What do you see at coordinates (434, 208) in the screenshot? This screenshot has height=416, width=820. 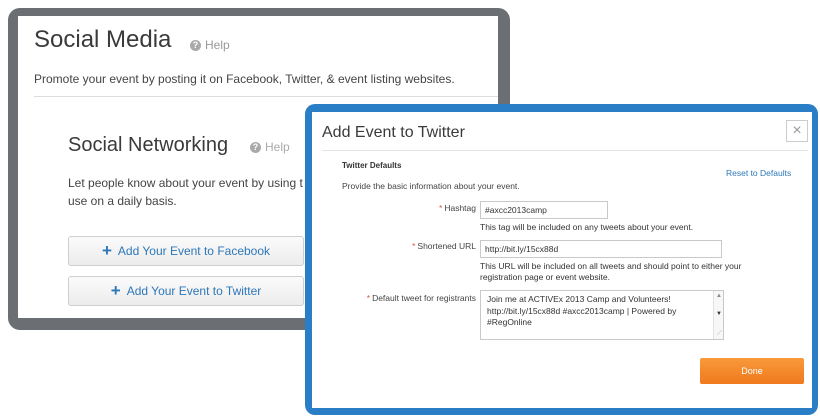 I see `hashtag-label: * Hashtag` at bounding box center [434, 208].